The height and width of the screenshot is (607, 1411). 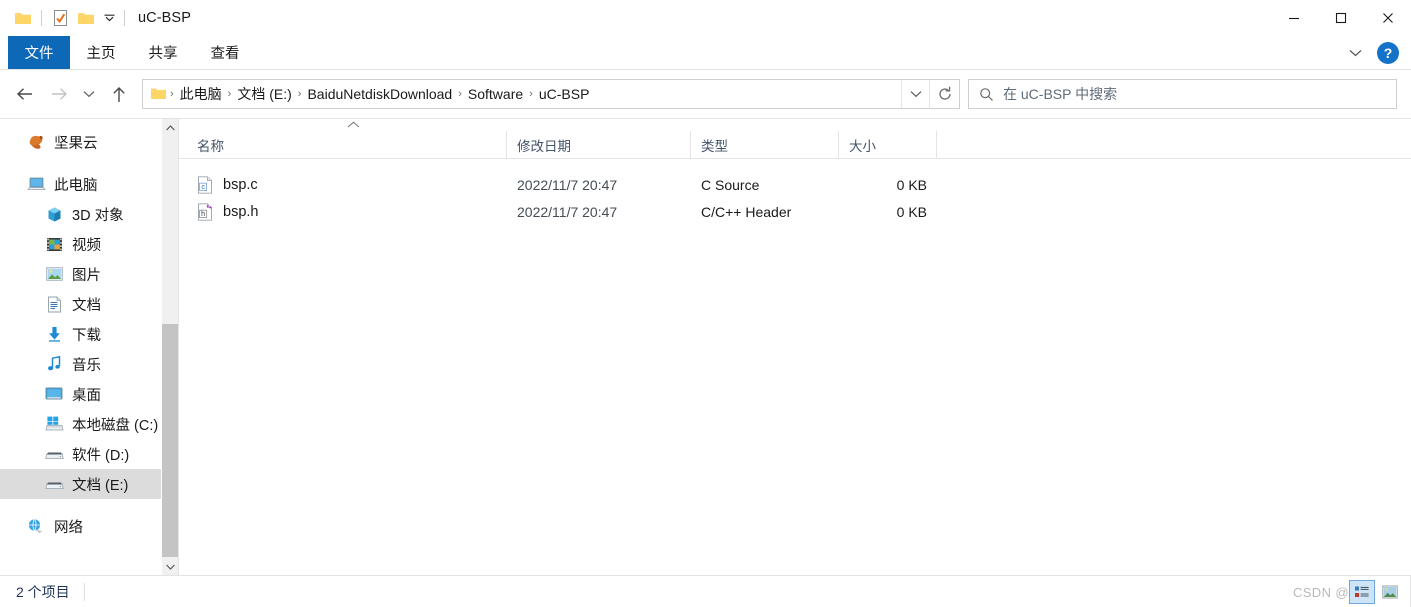 I want to click on column-header-size: 大小, so click(x=888, y=144).